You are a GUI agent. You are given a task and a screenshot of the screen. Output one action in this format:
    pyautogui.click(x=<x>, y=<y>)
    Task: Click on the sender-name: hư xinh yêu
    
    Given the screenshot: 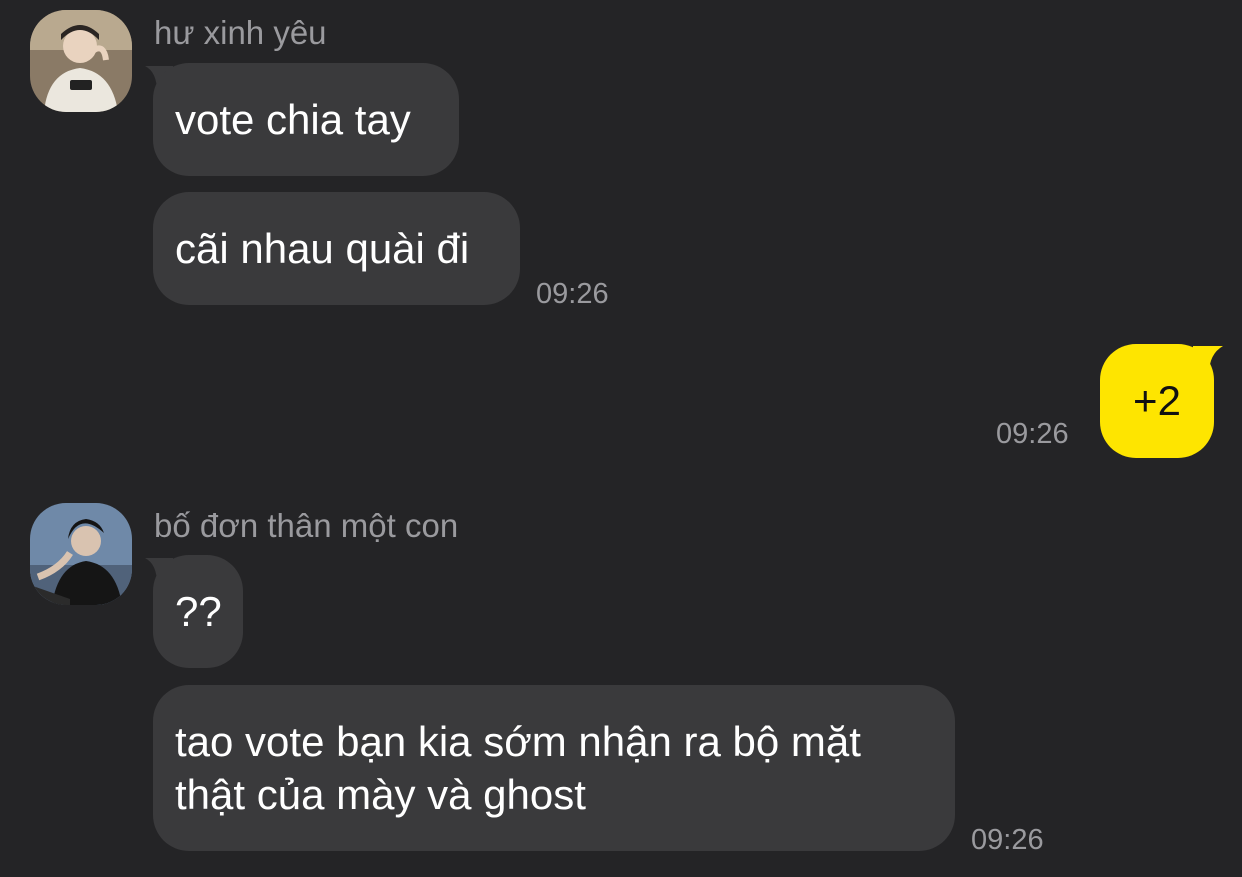 What is the action you would take?
    pyautogui.click(x=240, y=32)
    